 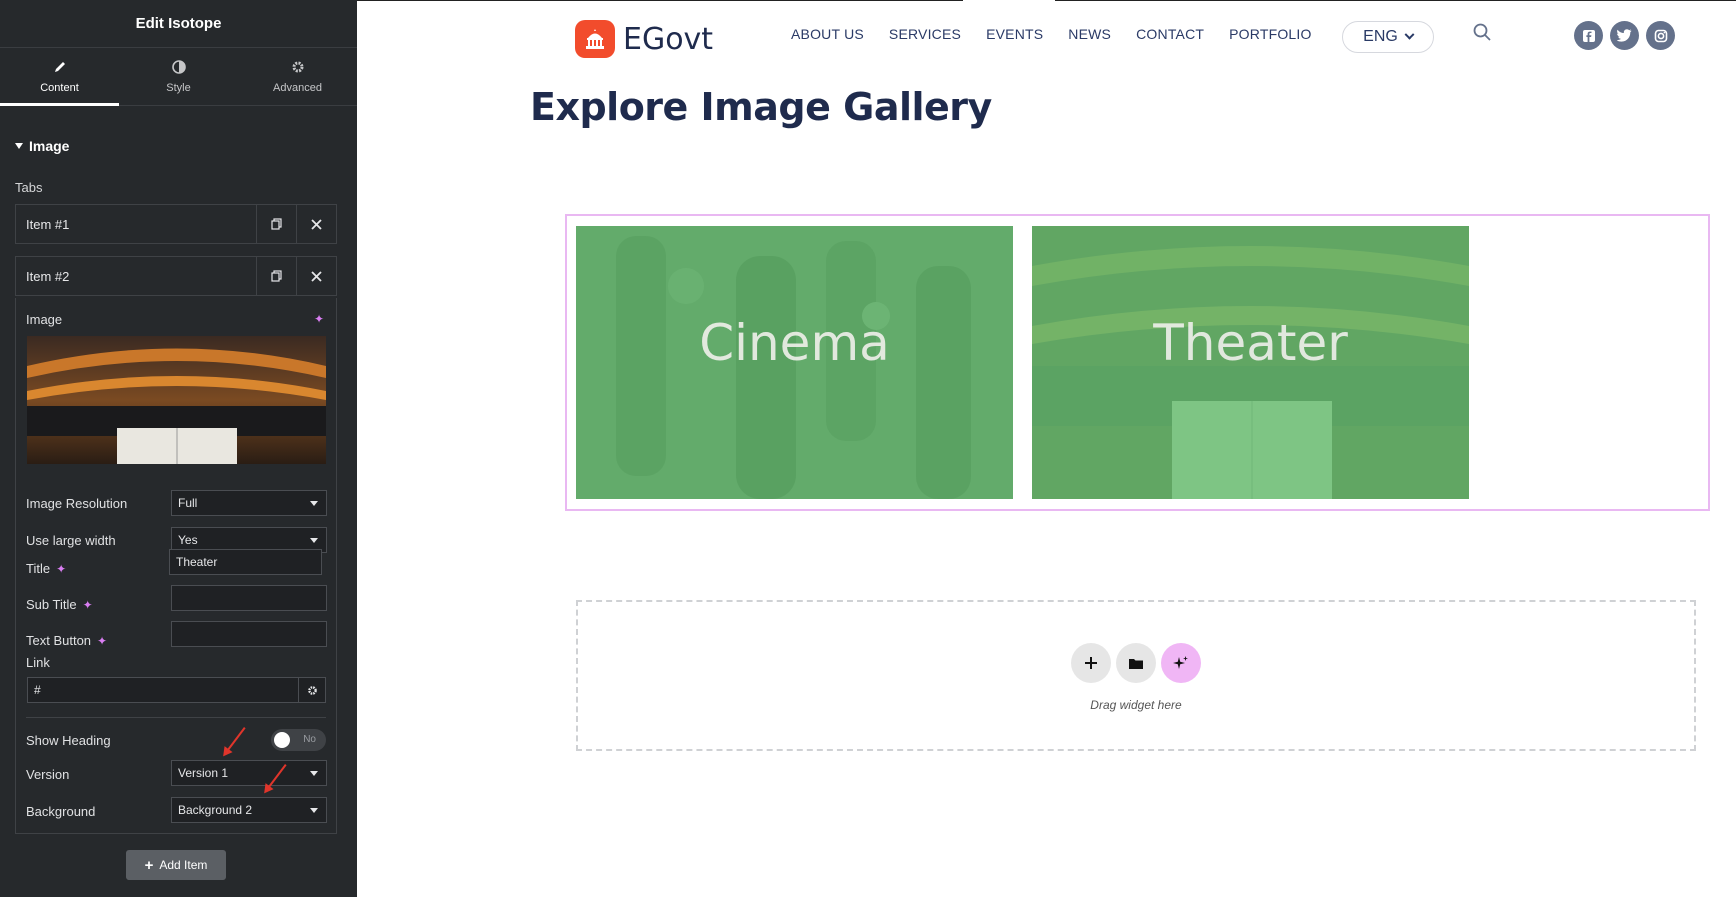 I want to click on section-image-toggle: Image, so click(x=42, y=146).